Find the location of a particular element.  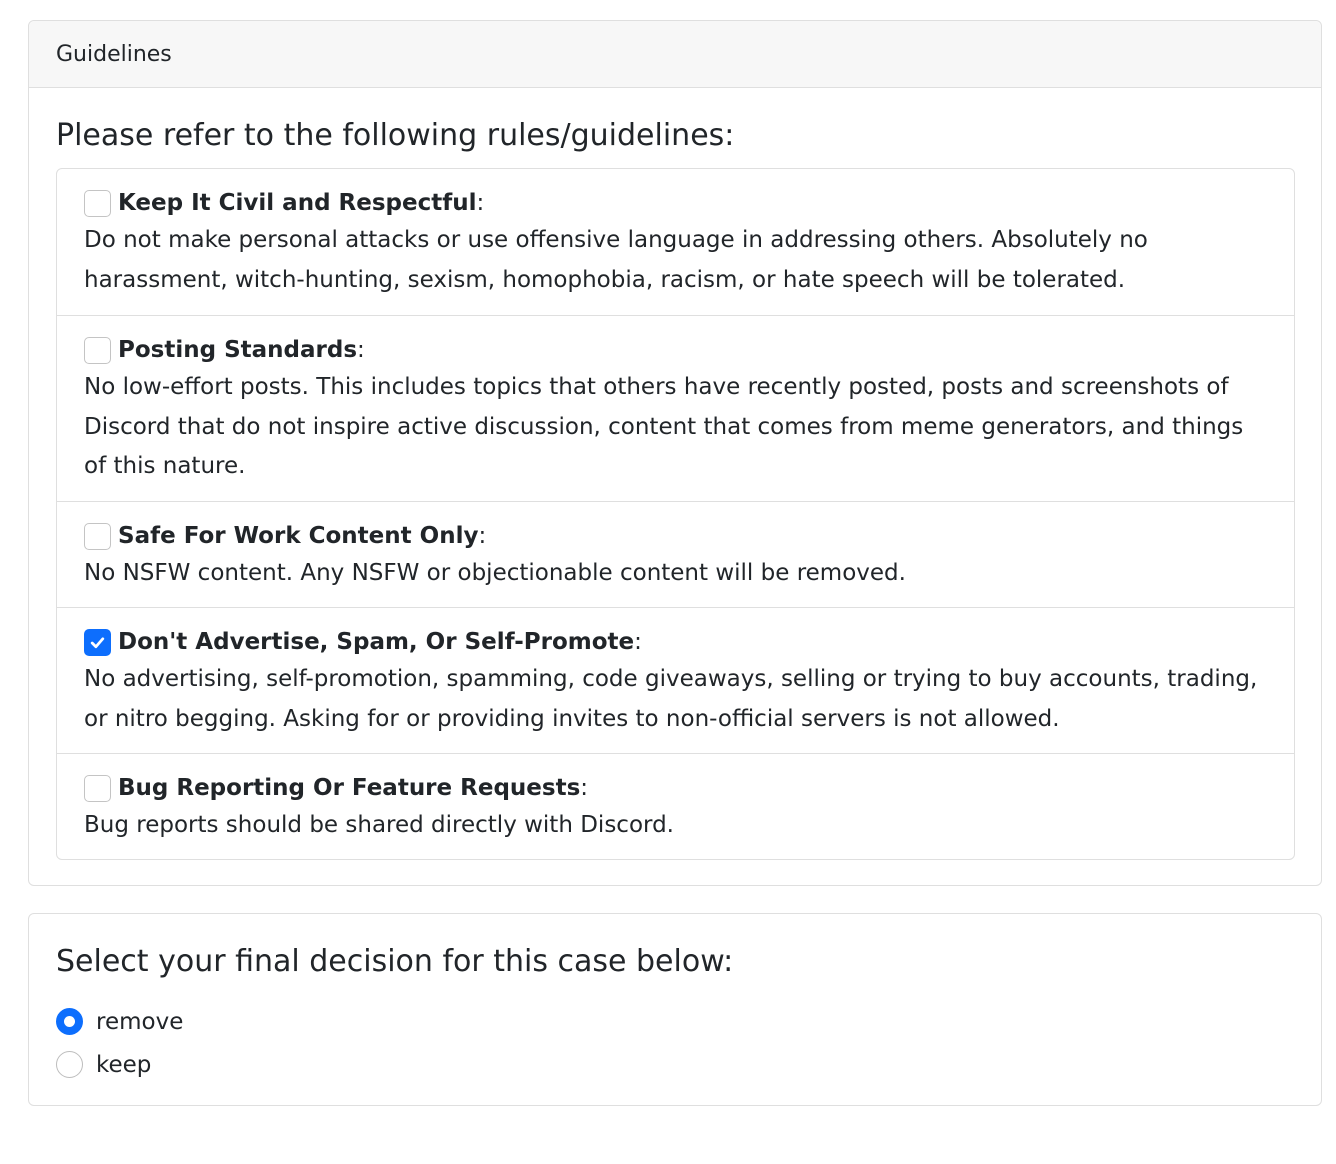

card-header-title: Guidelines is located at coordinates (114, 54).